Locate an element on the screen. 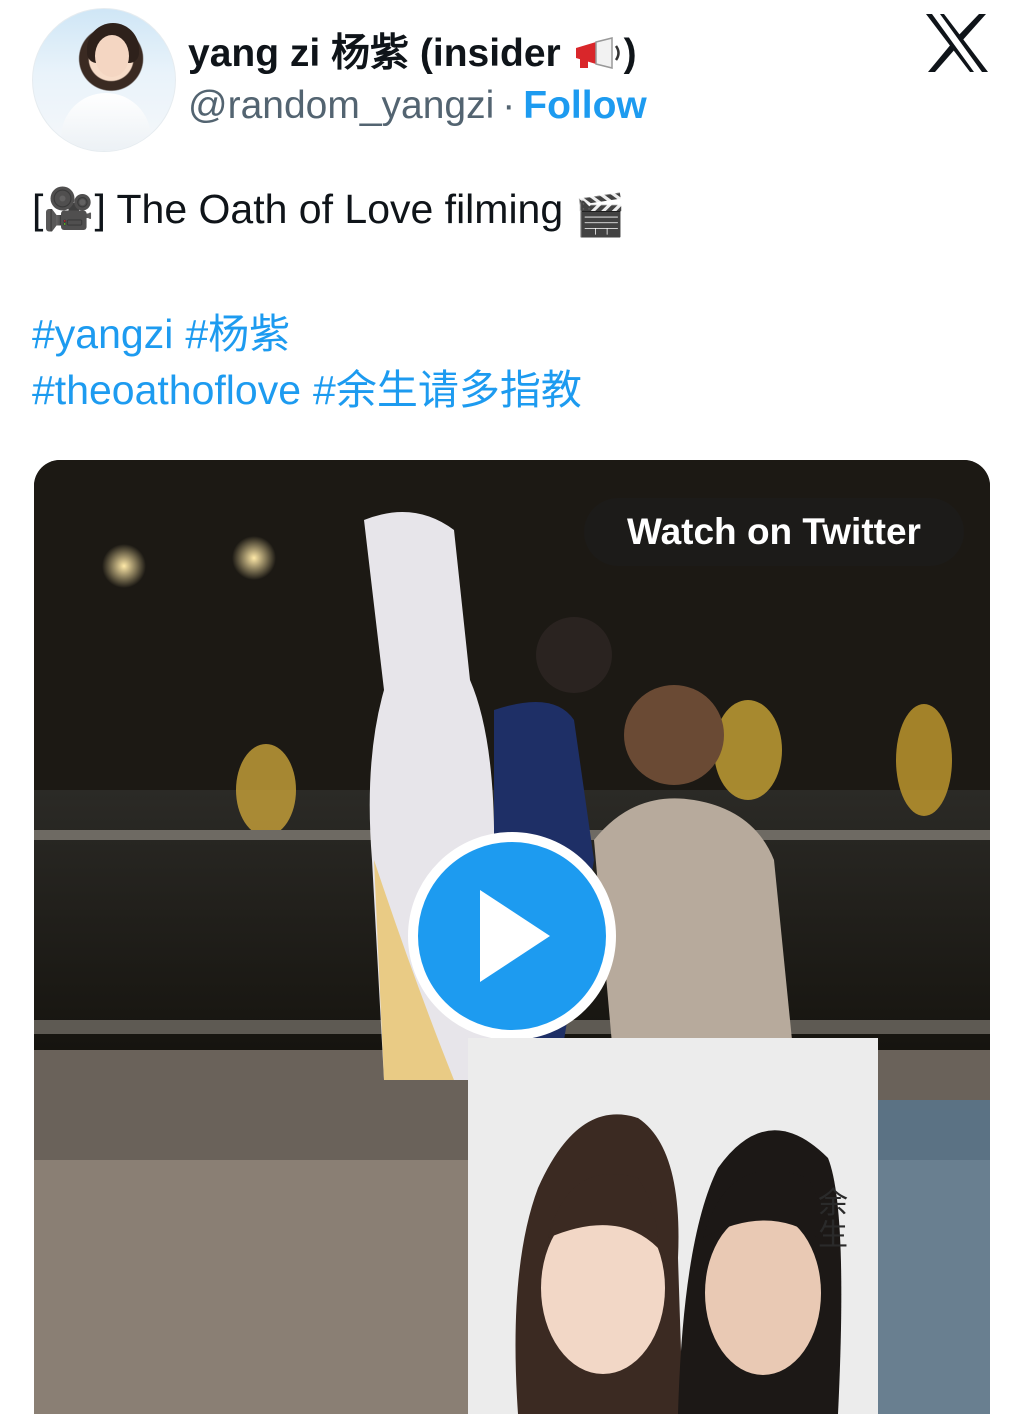 This screenshot has height=1414, width=1024. x-logo-icon is located at coordinates (957, 43).